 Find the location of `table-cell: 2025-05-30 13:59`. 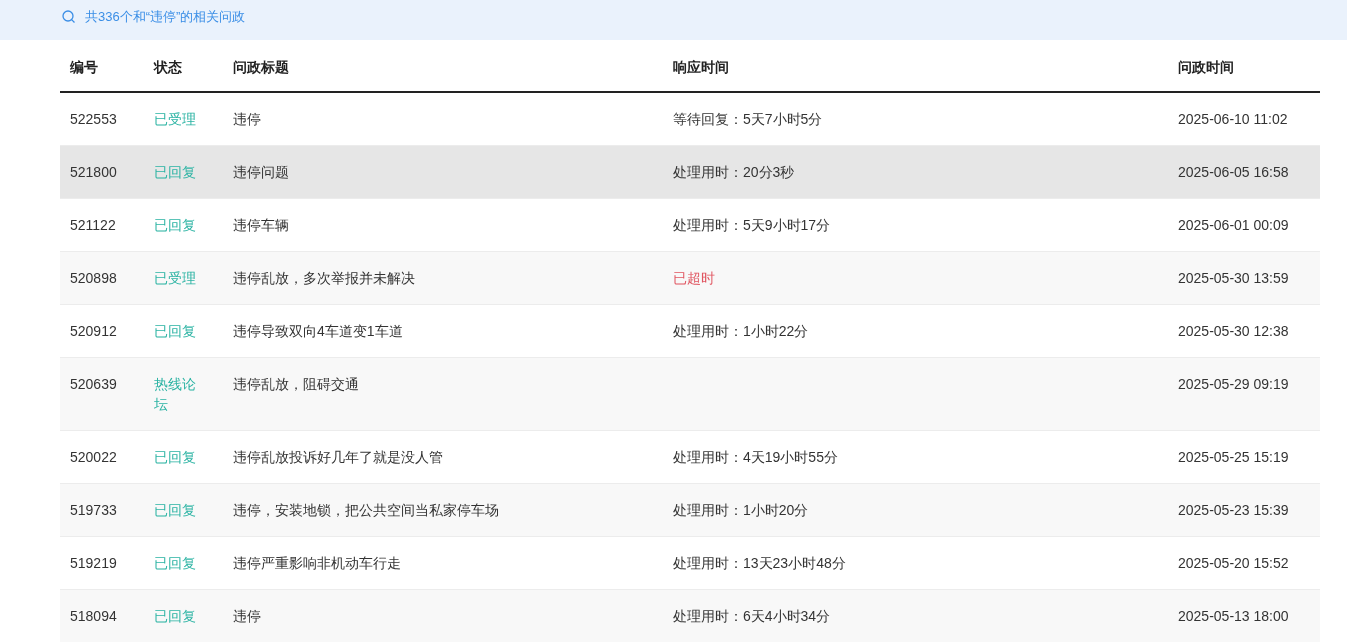

table-cell: 2025-05-30 13:59 is located at coordinates (1233, 278).